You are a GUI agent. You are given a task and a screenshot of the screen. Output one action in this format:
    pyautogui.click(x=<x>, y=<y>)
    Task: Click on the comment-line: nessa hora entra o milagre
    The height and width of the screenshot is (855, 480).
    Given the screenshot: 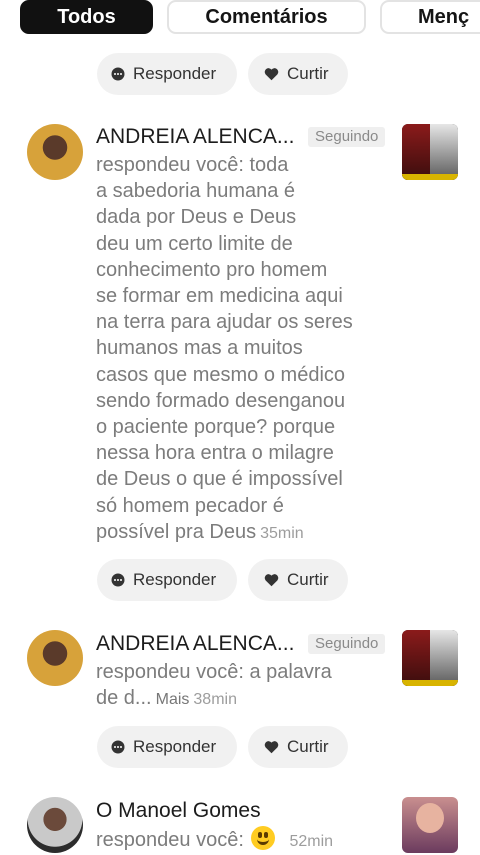 What is the action you would take?
    pyautogui.click(x=215, y=453)
    